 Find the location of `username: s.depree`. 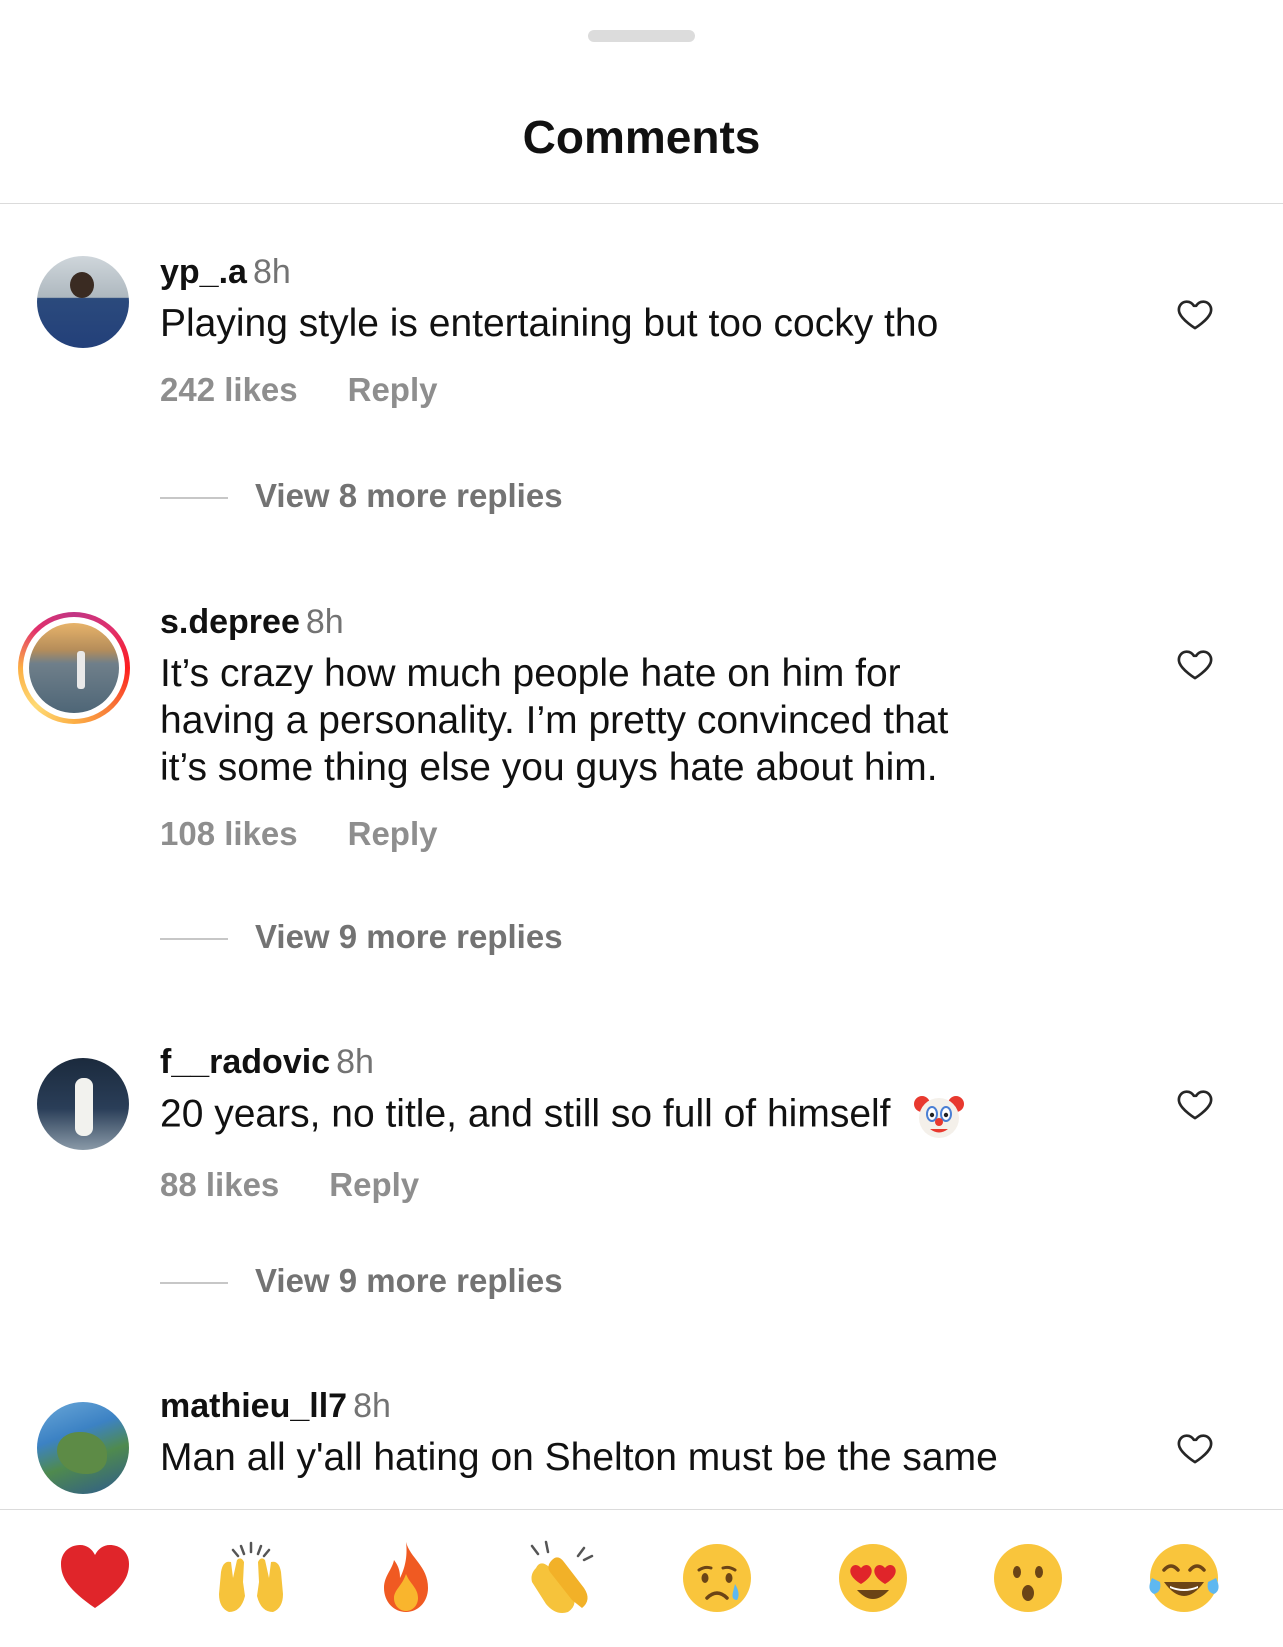

username: s.depree is located at coordinates (230, 622).